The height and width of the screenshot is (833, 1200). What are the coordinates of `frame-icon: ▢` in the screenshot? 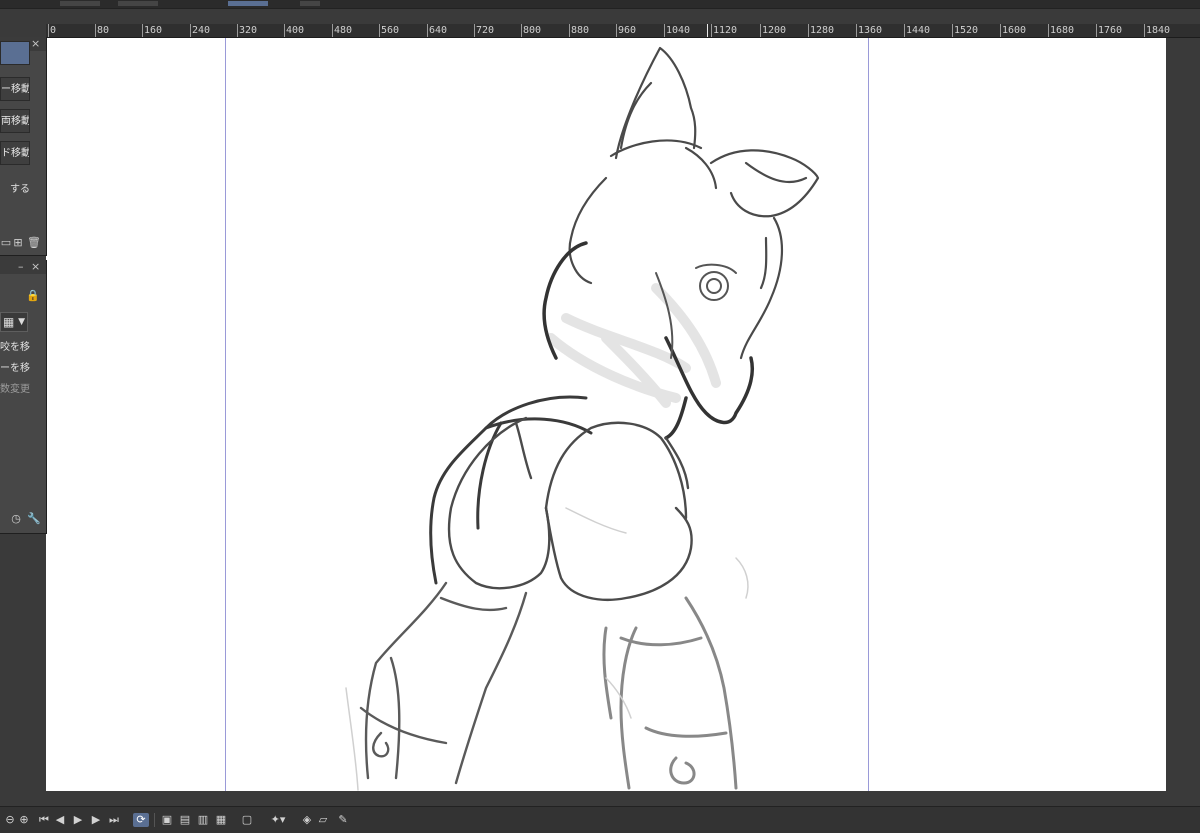 It's located at (247, 820).